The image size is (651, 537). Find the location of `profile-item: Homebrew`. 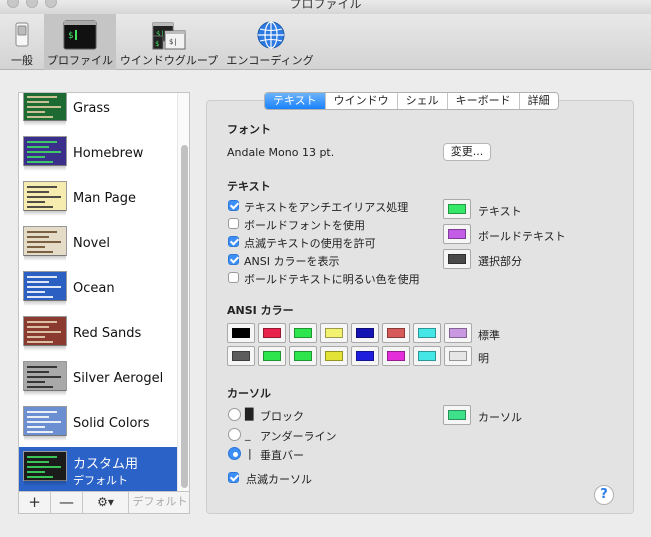

profile-item: Homebrew is located at coordinates (98, 154).